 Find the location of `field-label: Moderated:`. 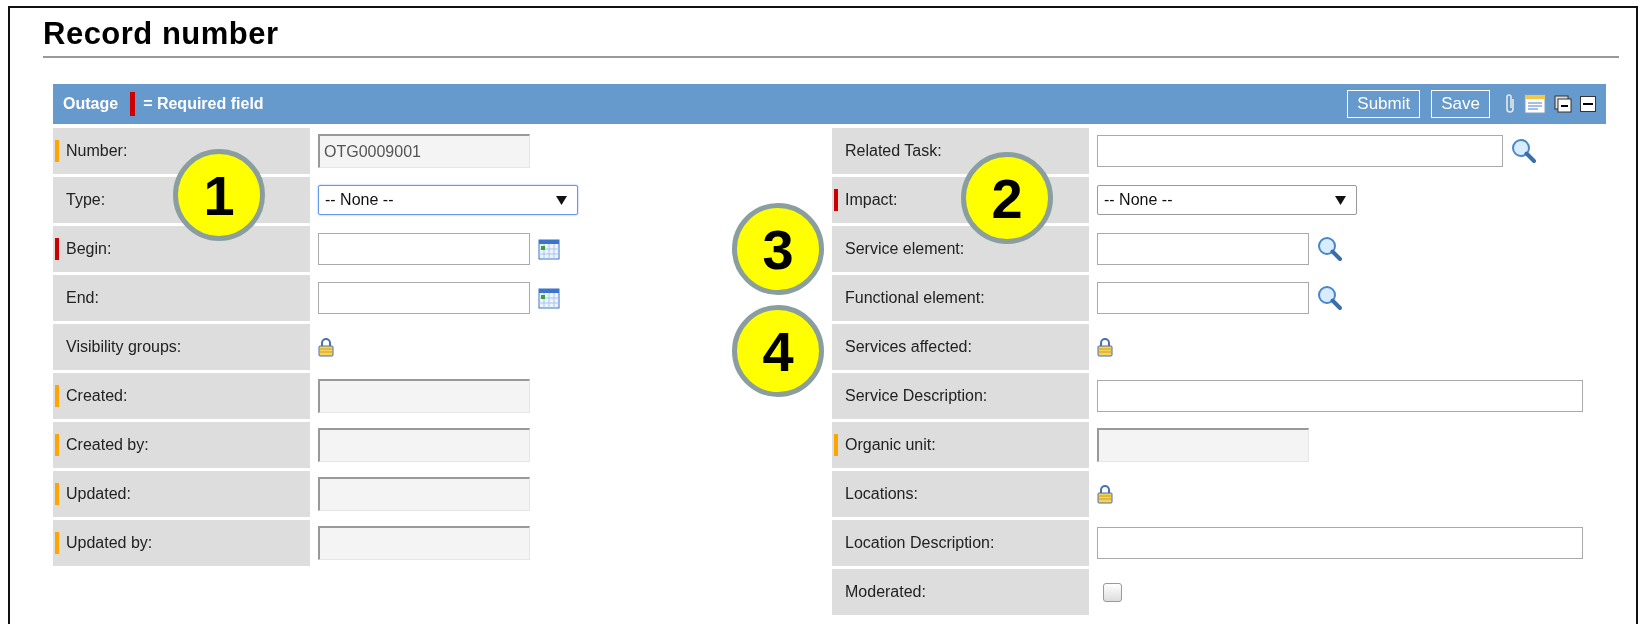

field-label: Moderated: is located at coordinates (885, 592).